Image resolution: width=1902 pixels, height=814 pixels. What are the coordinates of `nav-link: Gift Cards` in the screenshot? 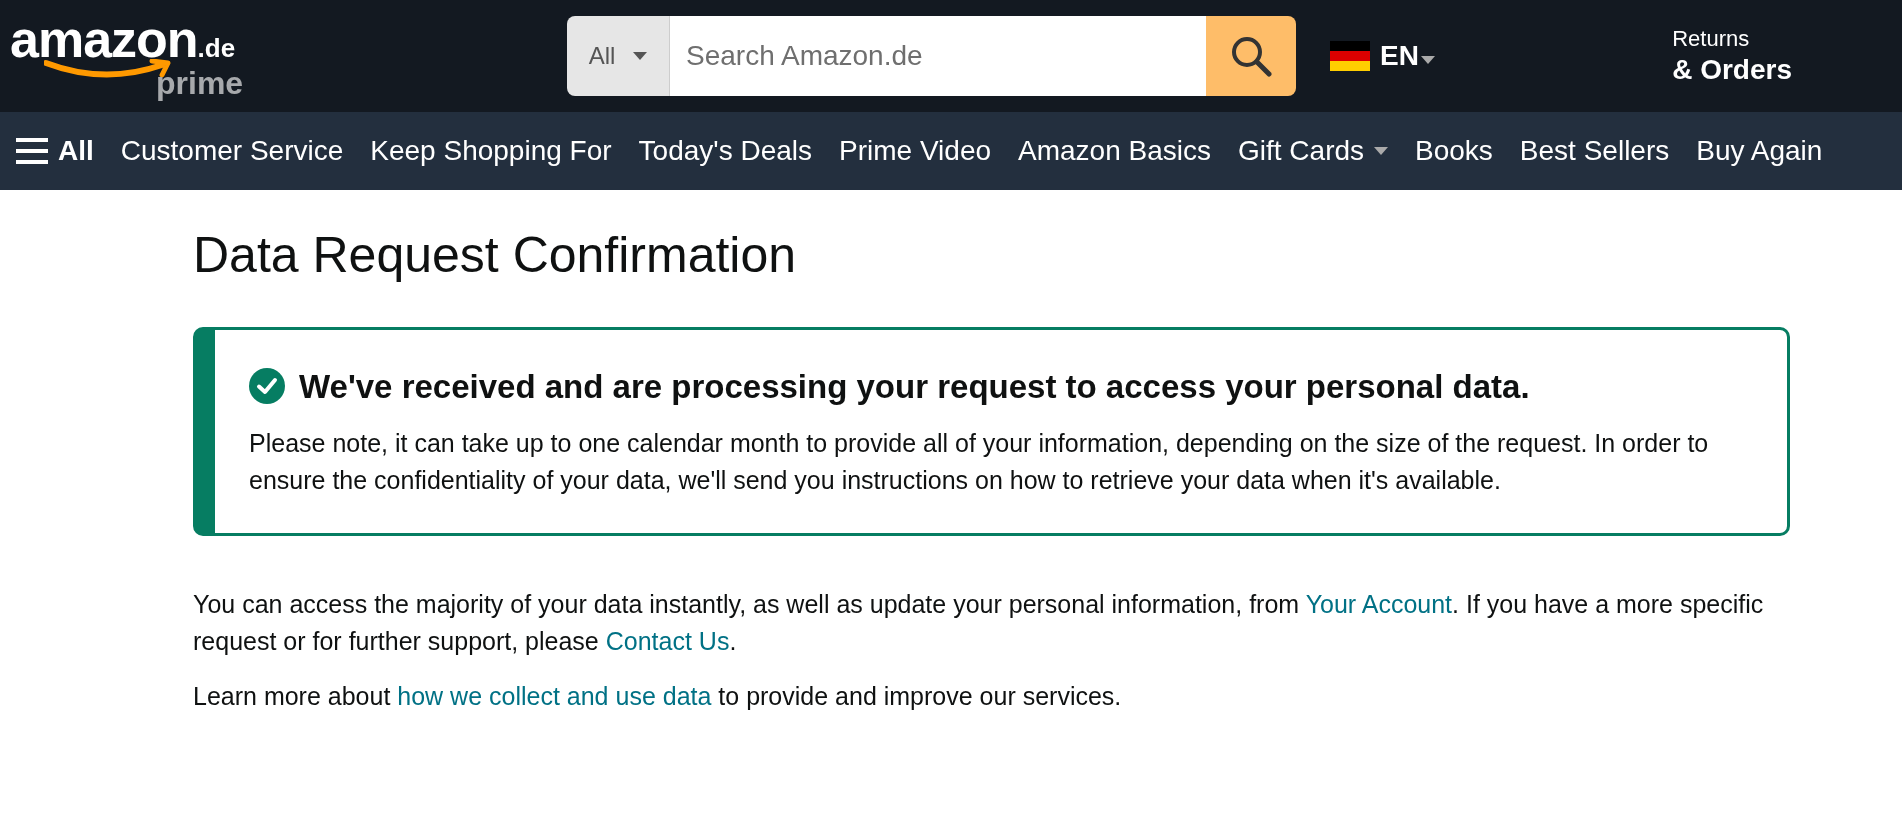 It's located at (1313, 151).